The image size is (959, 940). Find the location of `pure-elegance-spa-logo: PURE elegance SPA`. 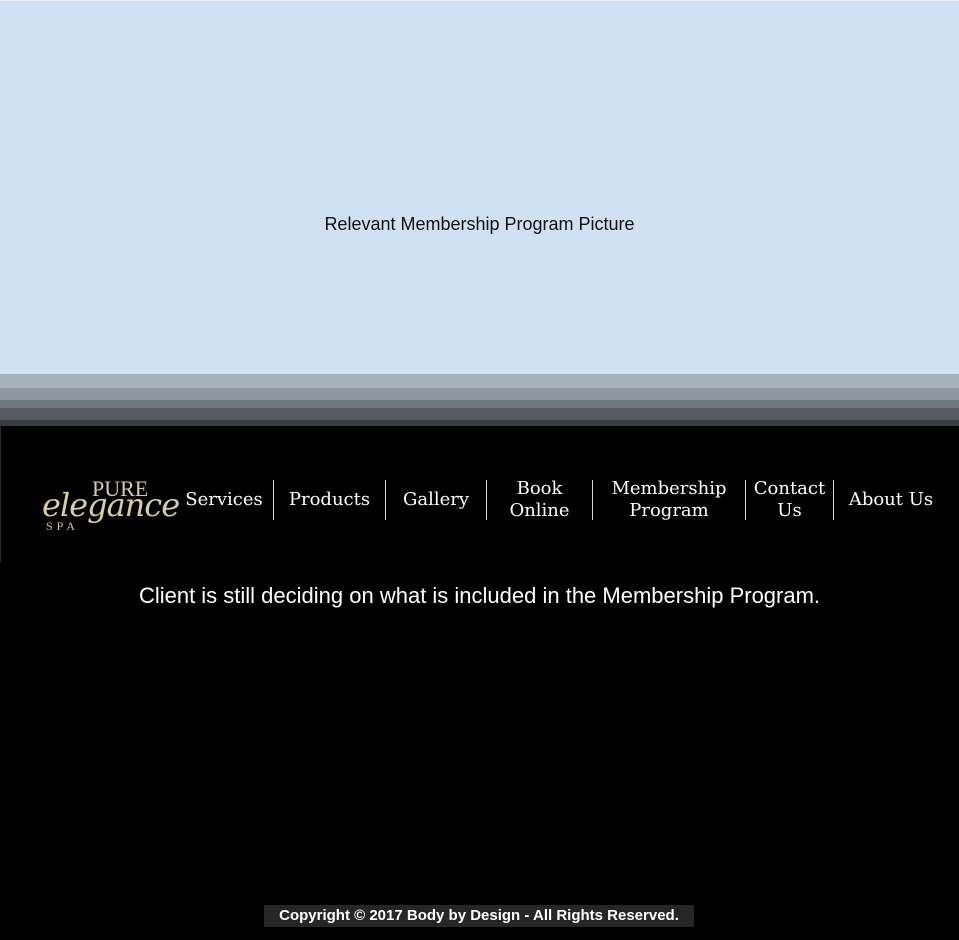

pure-elegance-spa-logo: PURE elegance SPA is located at coordinates (110, 508).